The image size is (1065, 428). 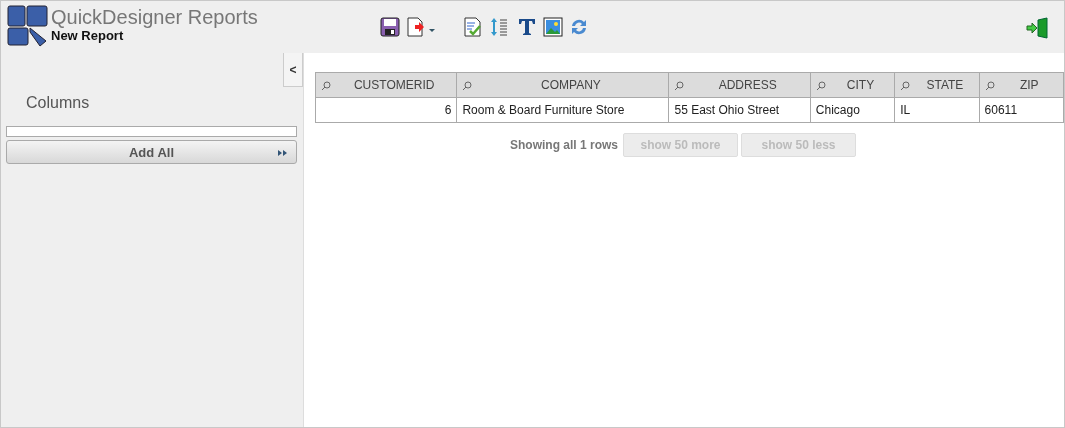 I want to click on column-header: CITY, so click(x=852, y=85).